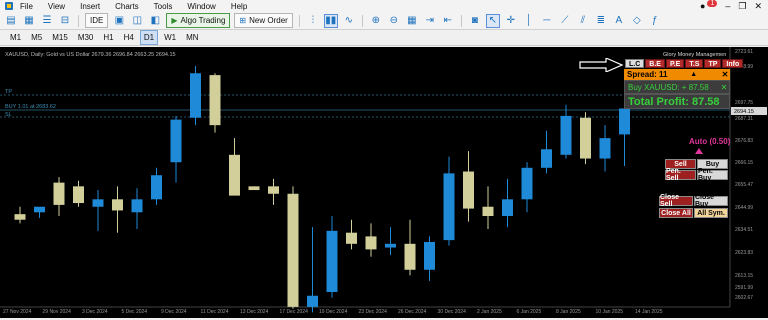 Image resolution: width=768 pixels, height=320 pixels. What do you see at coordinates (511, 21) in the screenshot?
I see `crosshair-icon: ✛` at bounding box center [511, 21].